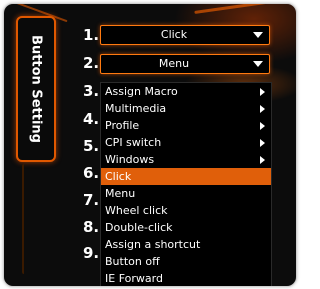 The width and height of the screenshot is (320, 289). What do you see at coordinates (91, 35) in the screenshot?
I see `slot-number-1: 1.` at bounding box center [91, 35].